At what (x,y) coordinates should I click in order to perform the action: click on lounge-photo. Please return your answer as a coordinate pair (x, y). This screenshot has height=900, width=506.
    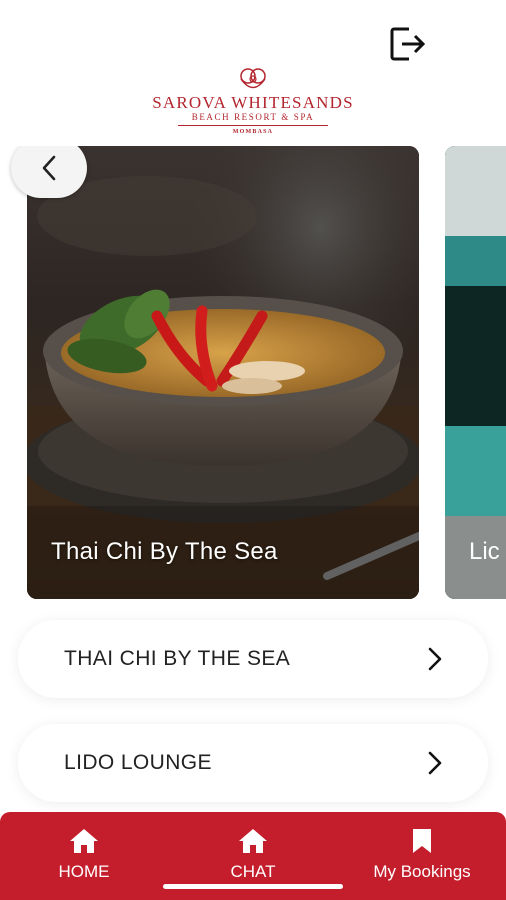
    Looking at the image, I should click on (475, 372).